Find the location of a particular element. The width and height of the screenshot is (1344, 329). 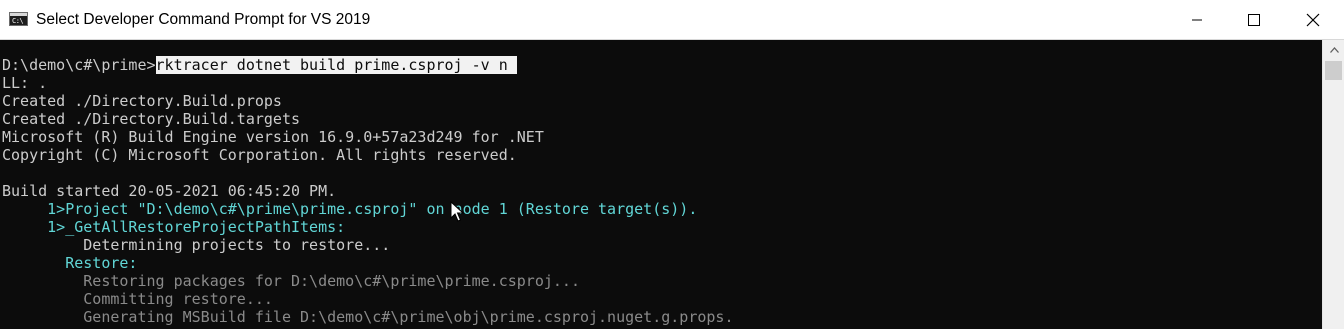

console-line: Created ./Directory.Build.props is located at coordinates (142, 101).